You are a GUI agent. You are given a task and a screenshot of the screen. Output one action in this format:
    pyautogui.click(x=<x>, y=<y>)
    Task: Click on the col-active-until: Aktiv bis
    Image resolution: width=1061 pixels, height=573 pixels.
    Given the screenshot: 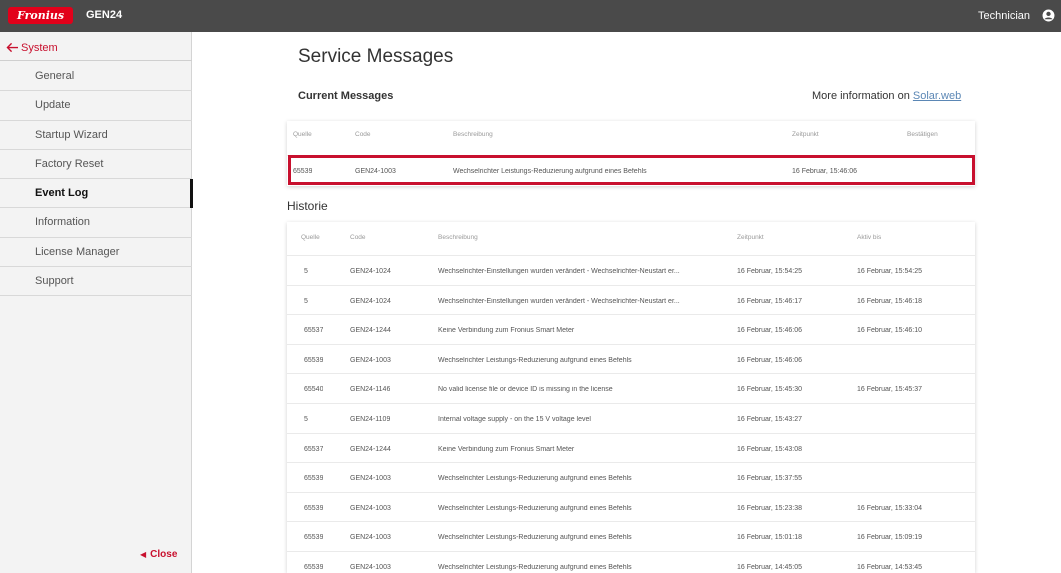 What is the action you would take?
    pyautogui.click(x=869, y=237)
    